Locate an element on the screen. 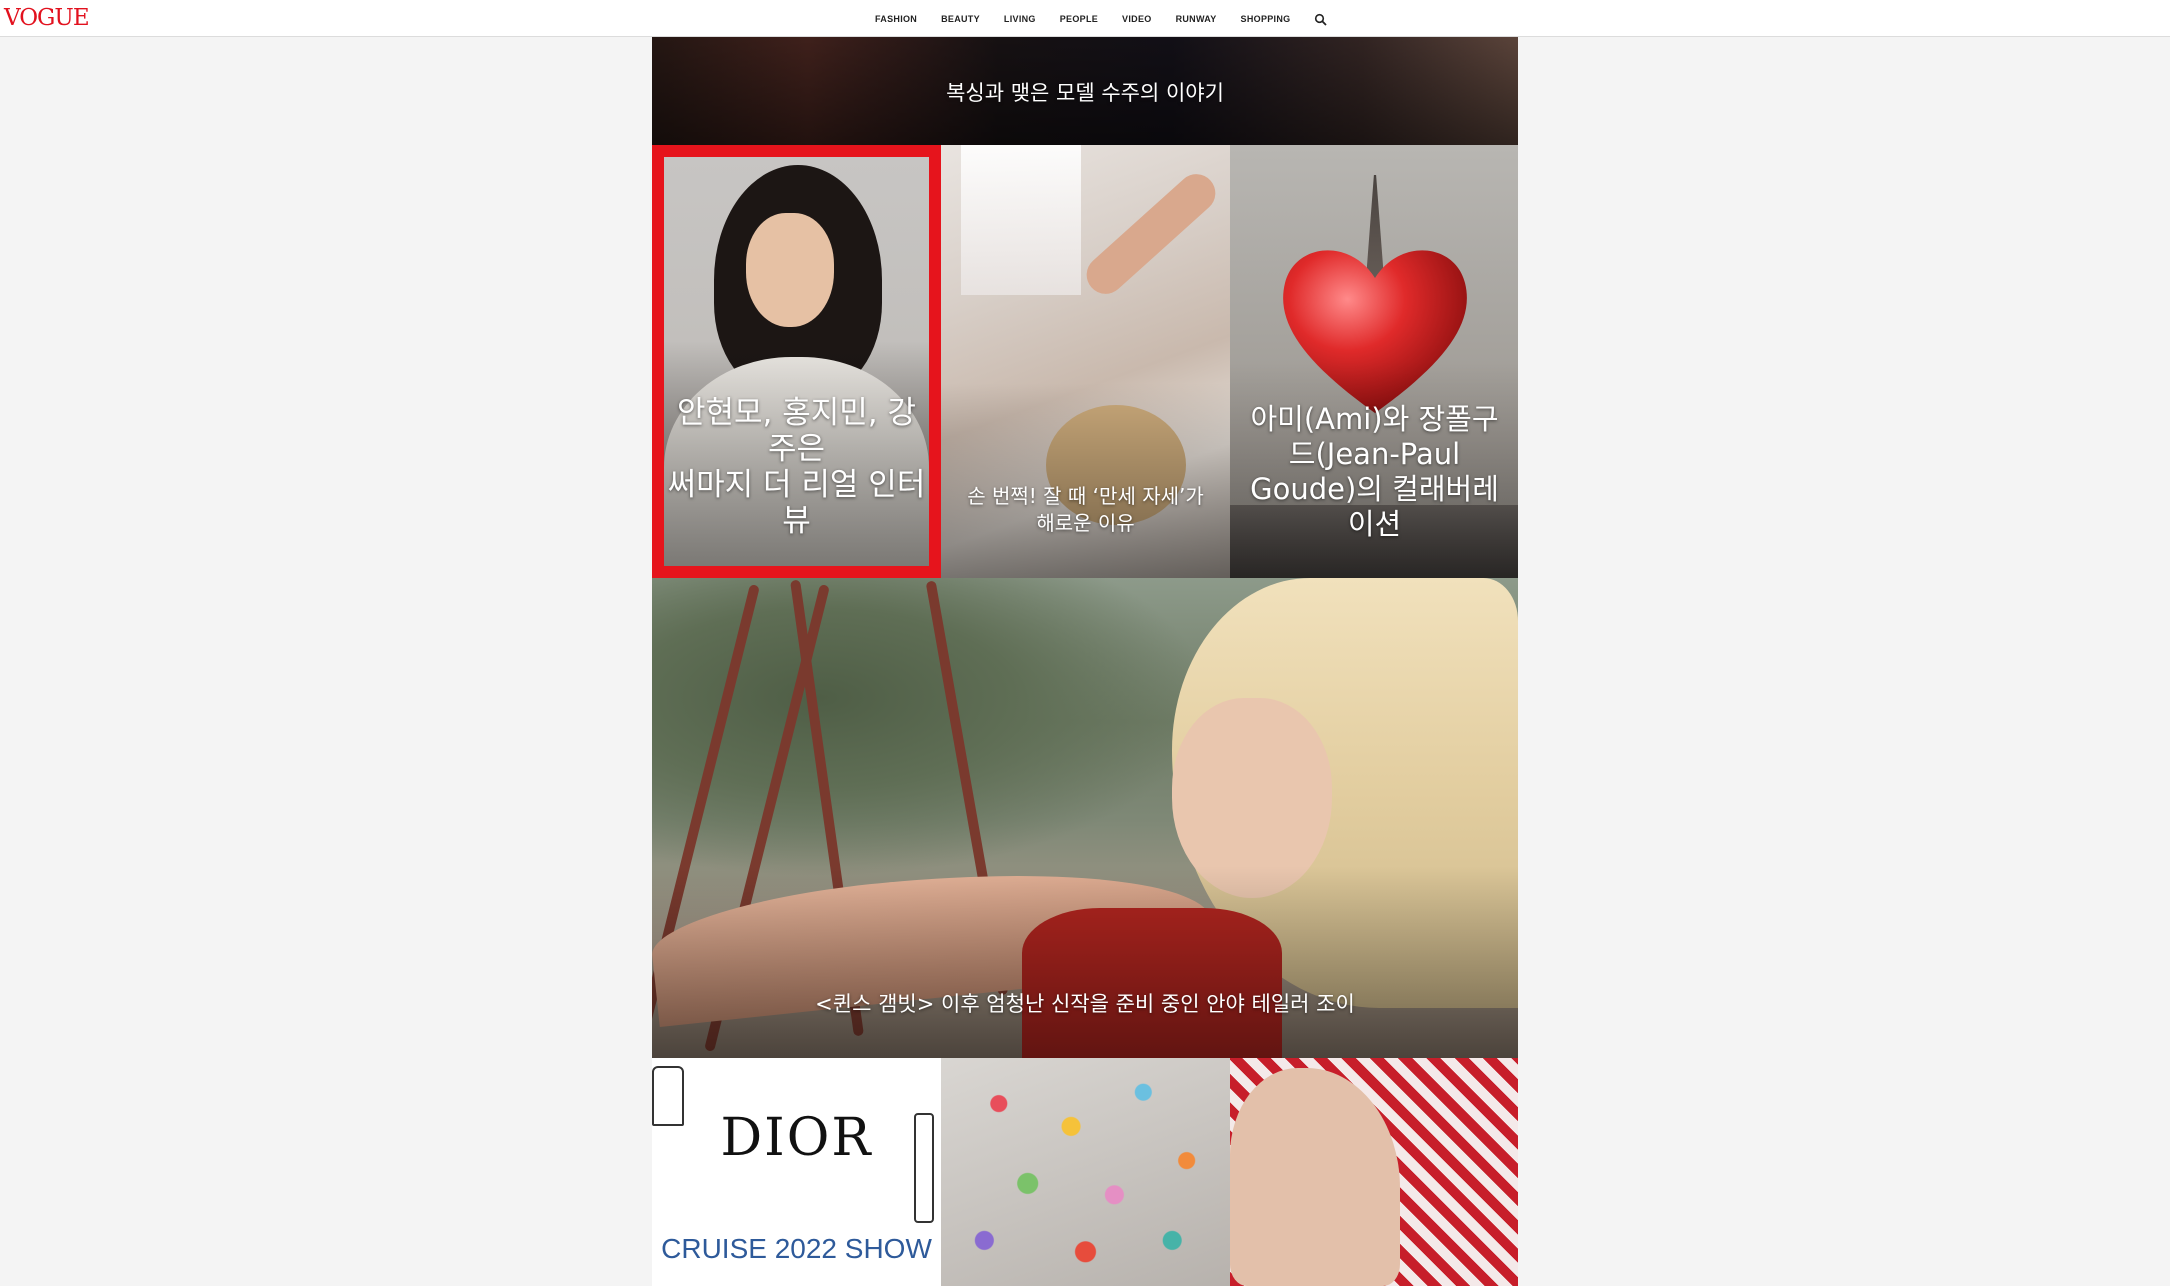 The height and width of the screenshot is (1286, 2170). article-tile-boxing-model: 복싱과 맺은 모델 수주의 이야기 is located at coordinates (1085, 91).